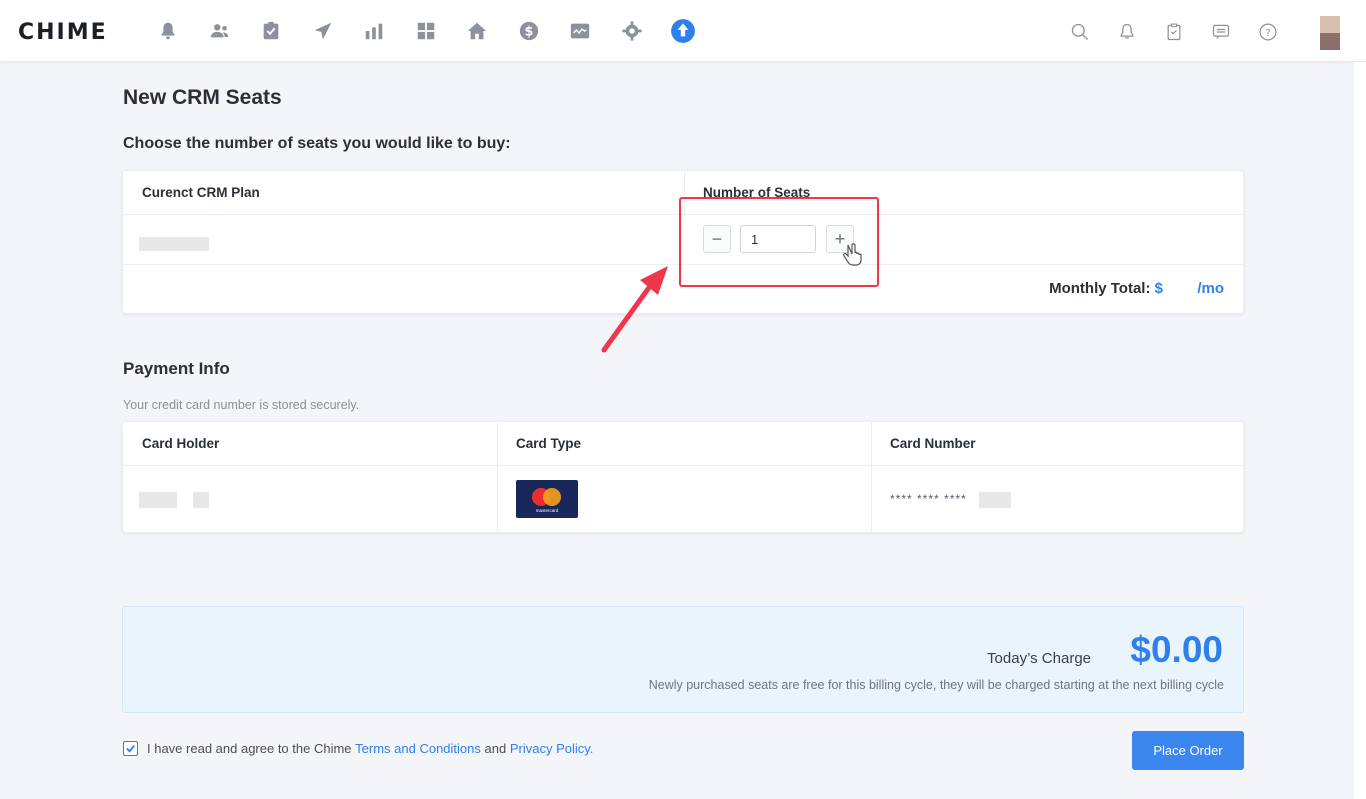 This screenshot has height=799, width=1366. What do you see at coordinates (181, 443) in the screenshot?
I see `column-header-holder: Card Holder` at bounding box center [181, 443].